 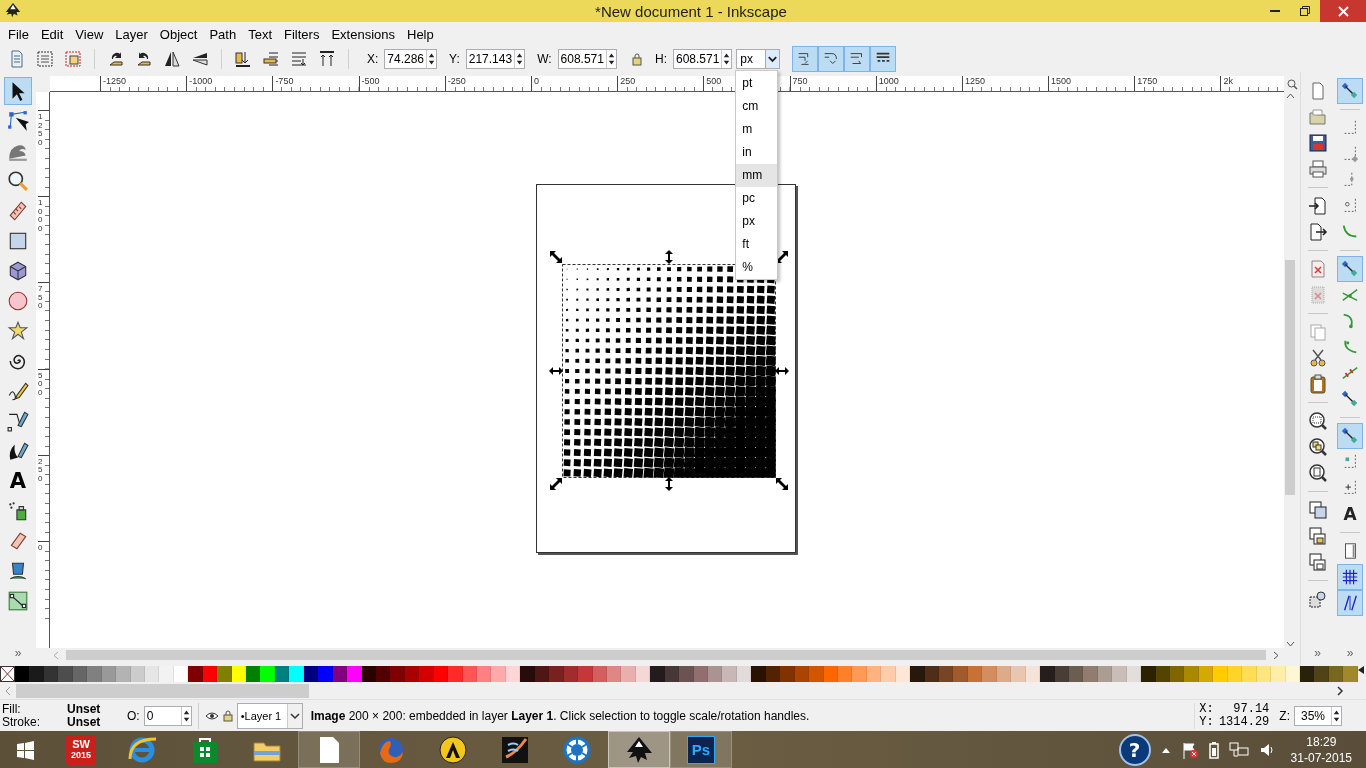 What do you see at coordinates (18, 481) in the screenshot?
I see `tool-button: A` at bounding box center [18, 481].